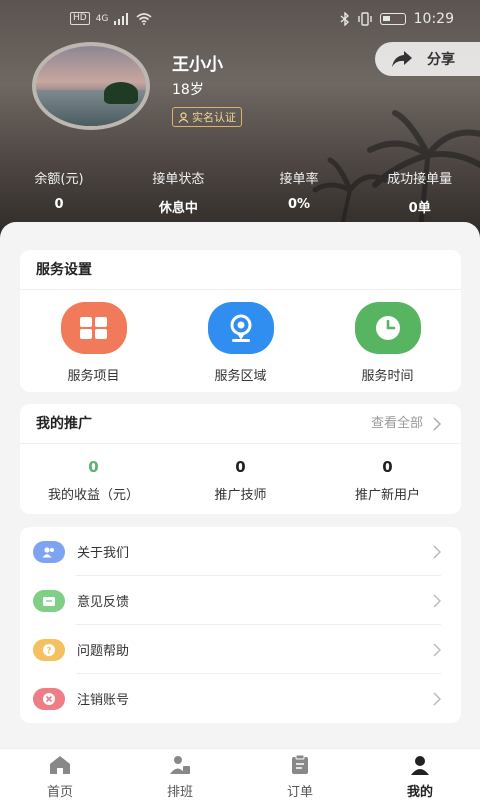 The height and width of the screenshot is (800, 480). Describe the element at coordinates (214, 117) in the screenshot. I see `verified-label: 实名认证` at that location.